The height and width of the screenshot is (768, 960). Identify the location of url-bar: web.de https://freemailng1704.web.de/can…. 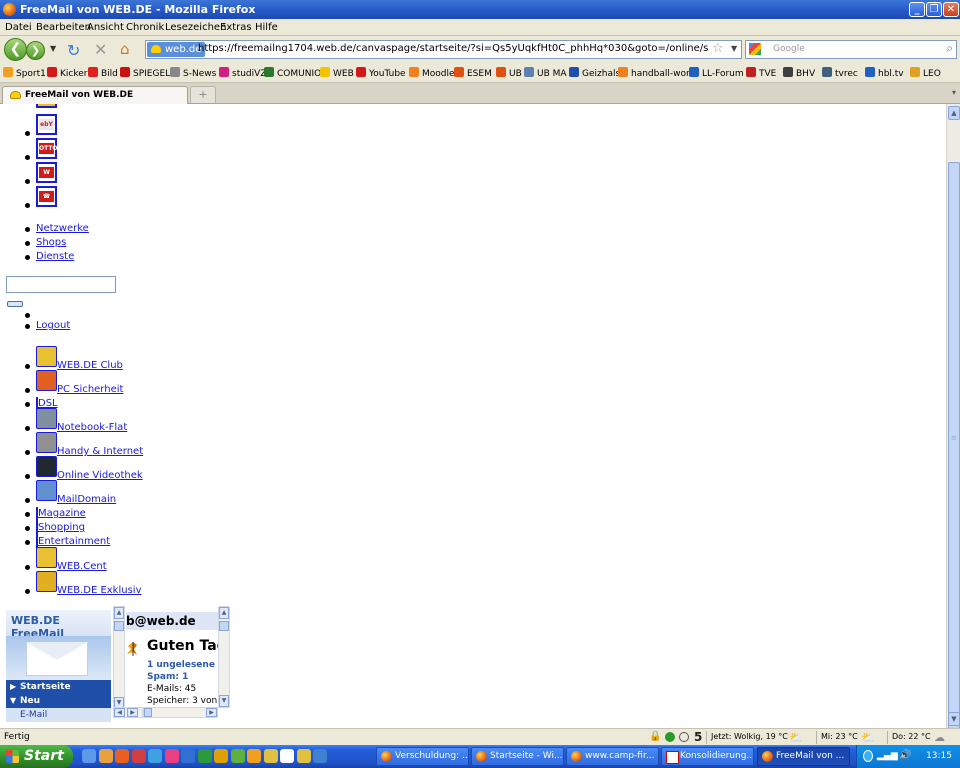
(443, 49).